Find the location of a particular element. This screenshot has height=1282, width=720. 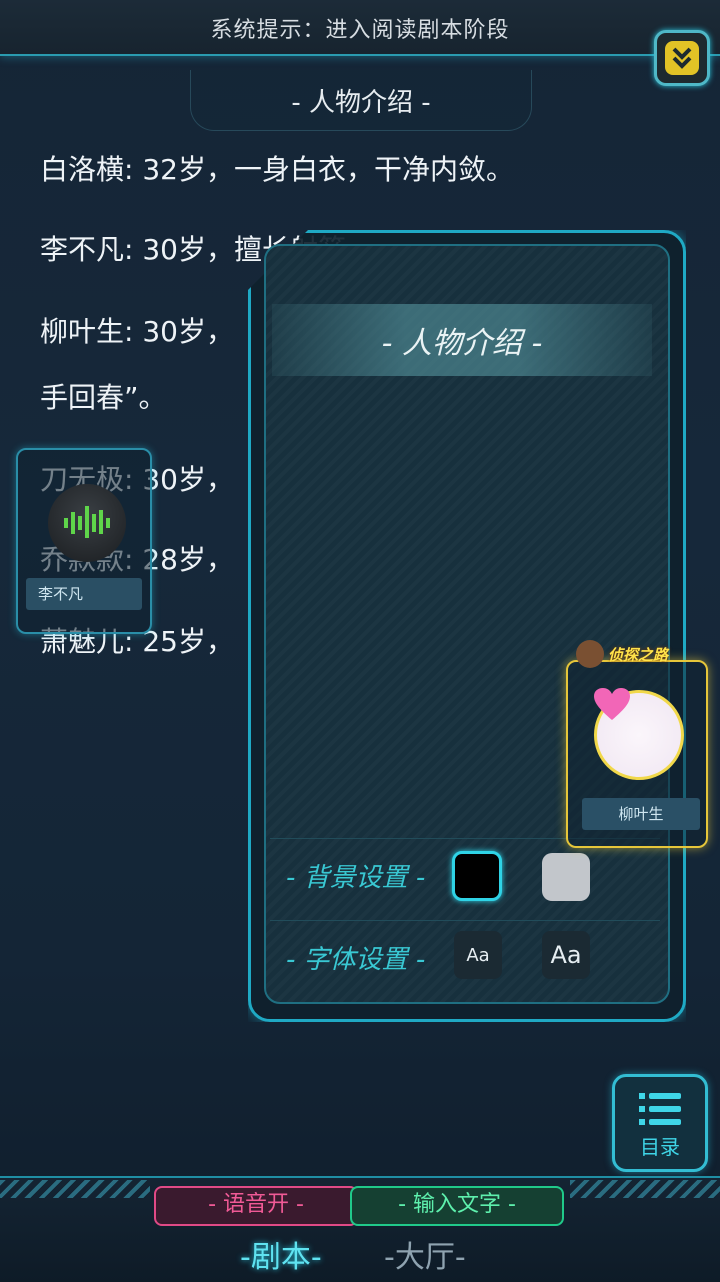

collapse-button is located at coordinates (682, 58).